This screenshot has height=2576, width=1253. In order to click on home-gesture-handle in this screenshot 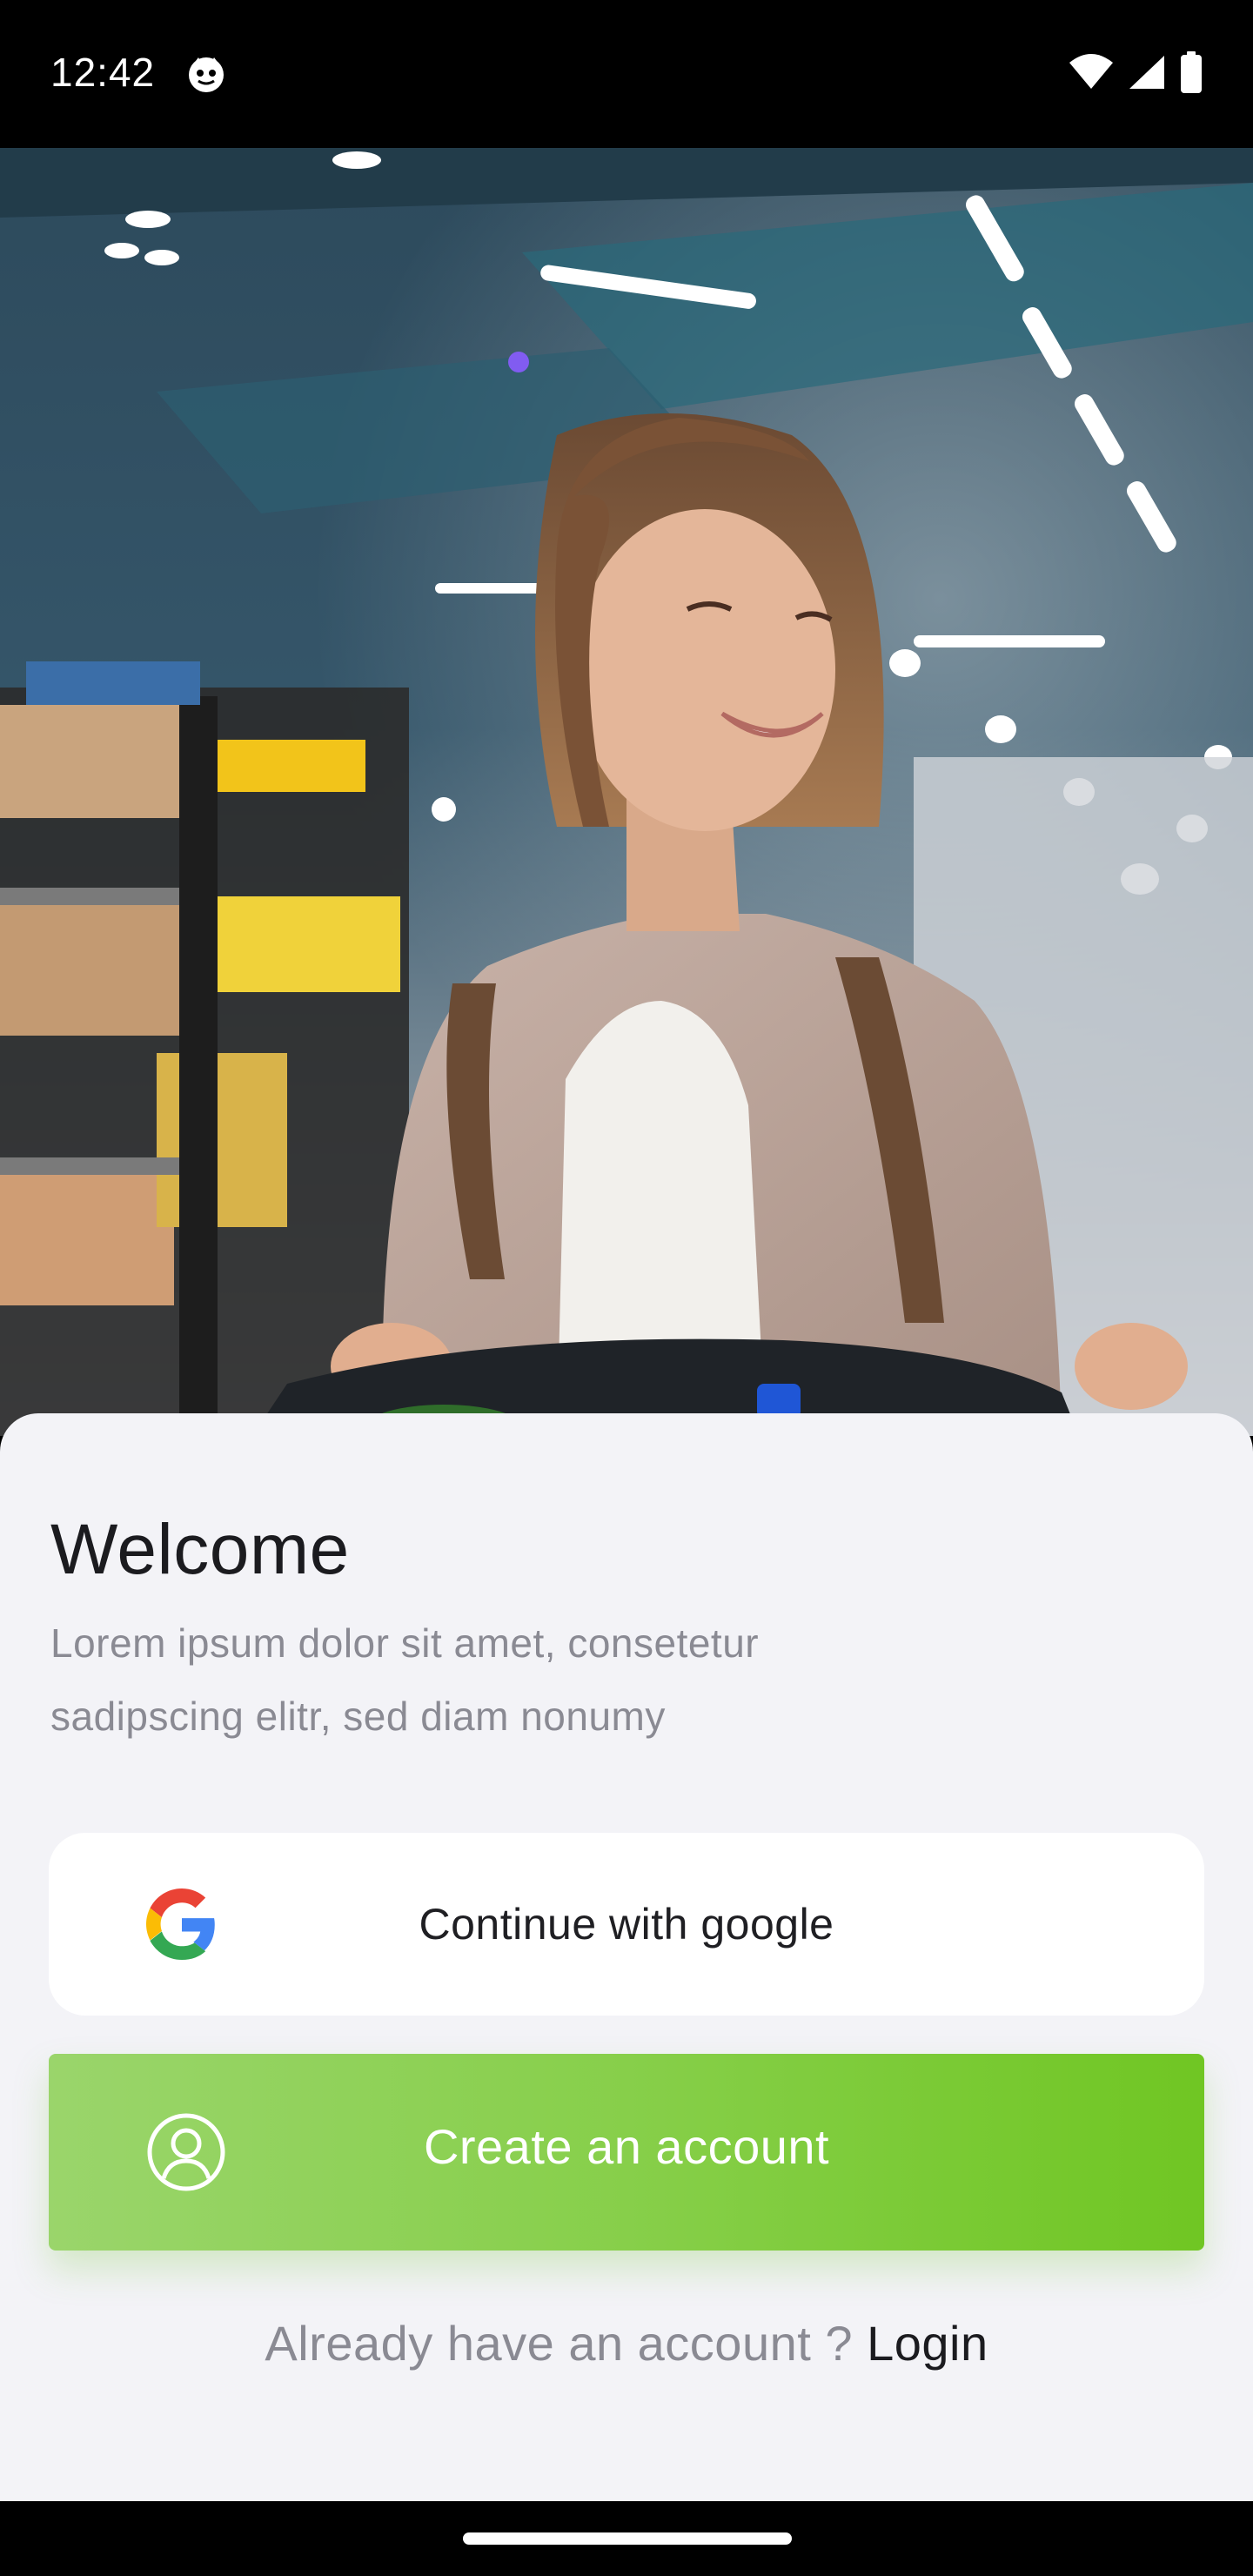, I will do `click(627, 2538)`.